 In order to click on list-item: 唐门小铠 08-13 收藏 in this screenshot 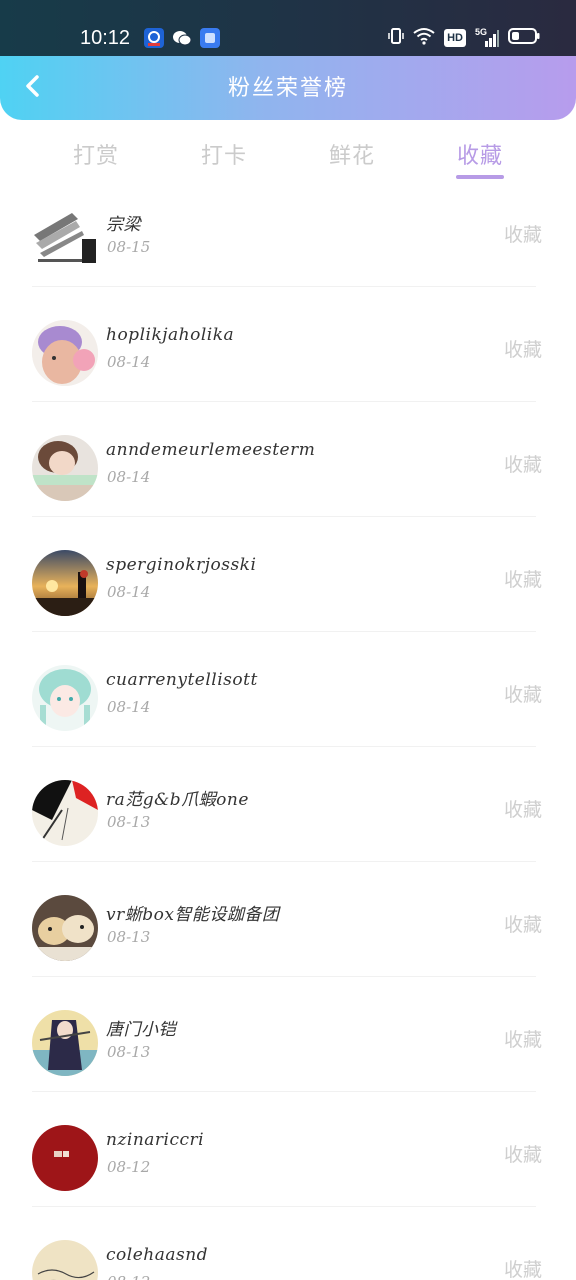, I will do `click(288, 1034)`.